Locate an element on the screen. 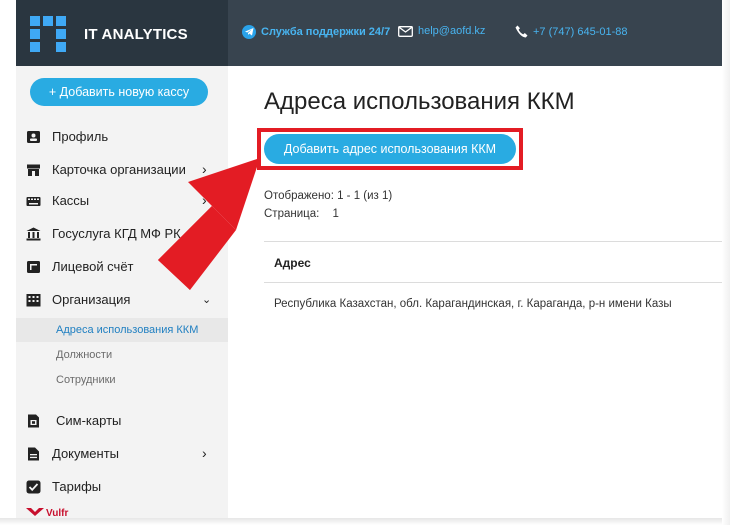 The image size is (730, 525). sidebar-item-tariffs: Тарифы is located at coordinates (122, 487).